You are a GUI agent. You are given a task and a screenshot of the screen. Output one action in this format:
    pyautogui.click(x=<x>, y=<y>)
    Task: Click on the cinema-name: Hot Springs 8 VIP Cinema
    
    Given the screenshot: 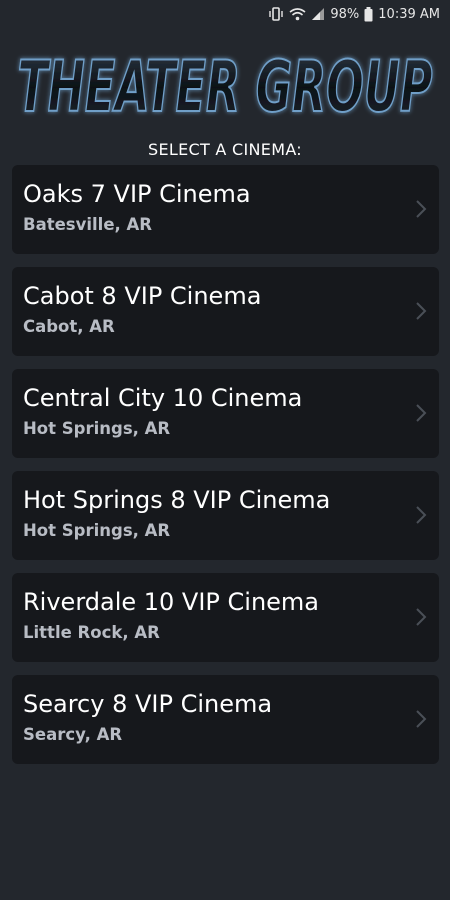 What is the action you would take?
    pyautogui.click(x=177, y=500)
    